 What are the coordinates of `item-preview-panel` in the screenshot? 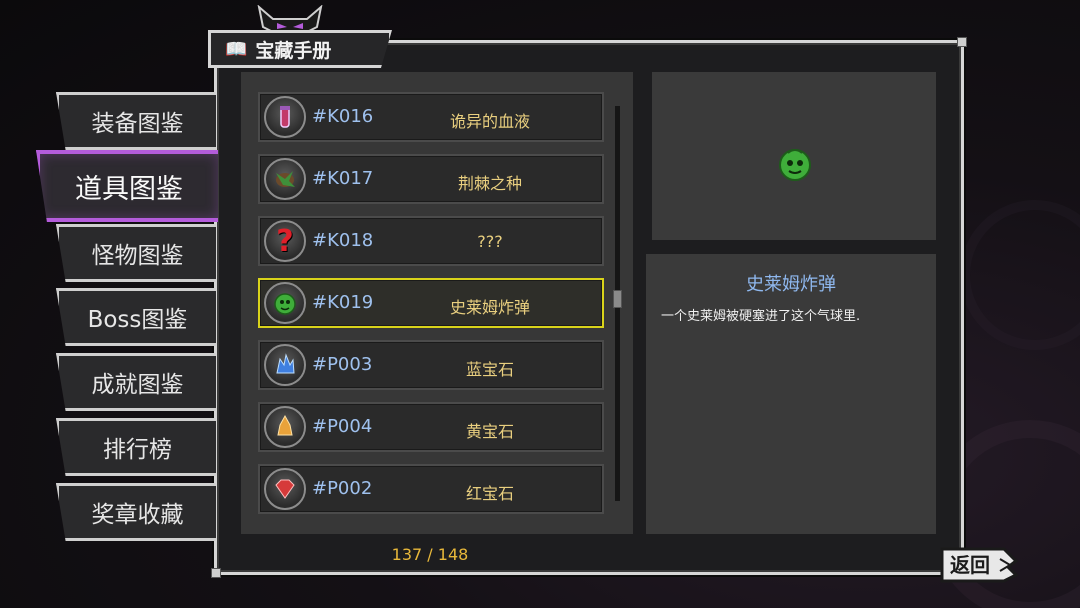 It's located at (794, 156).